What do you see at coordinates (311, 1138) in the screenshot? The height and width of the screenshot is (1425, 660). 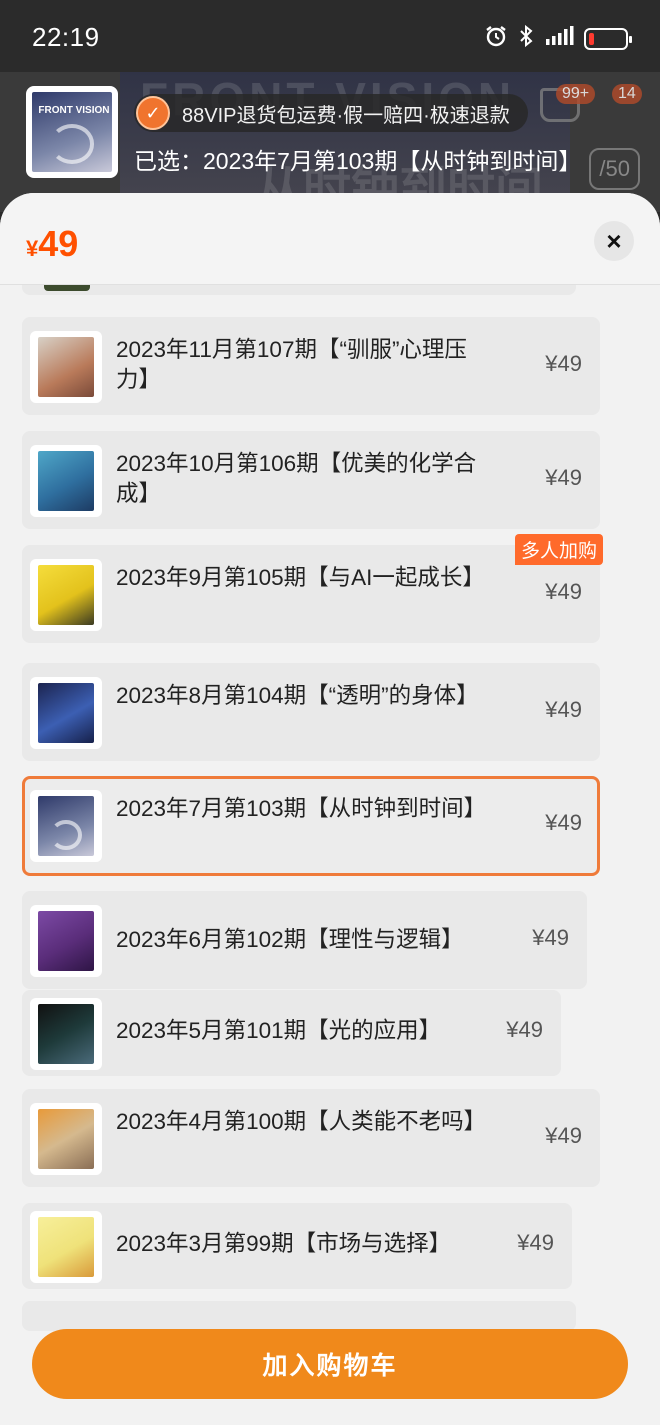 I see `variant-item: 2023年4月第100期【人类能不老吗】 ¥49` at bounding box center [311, 1138].